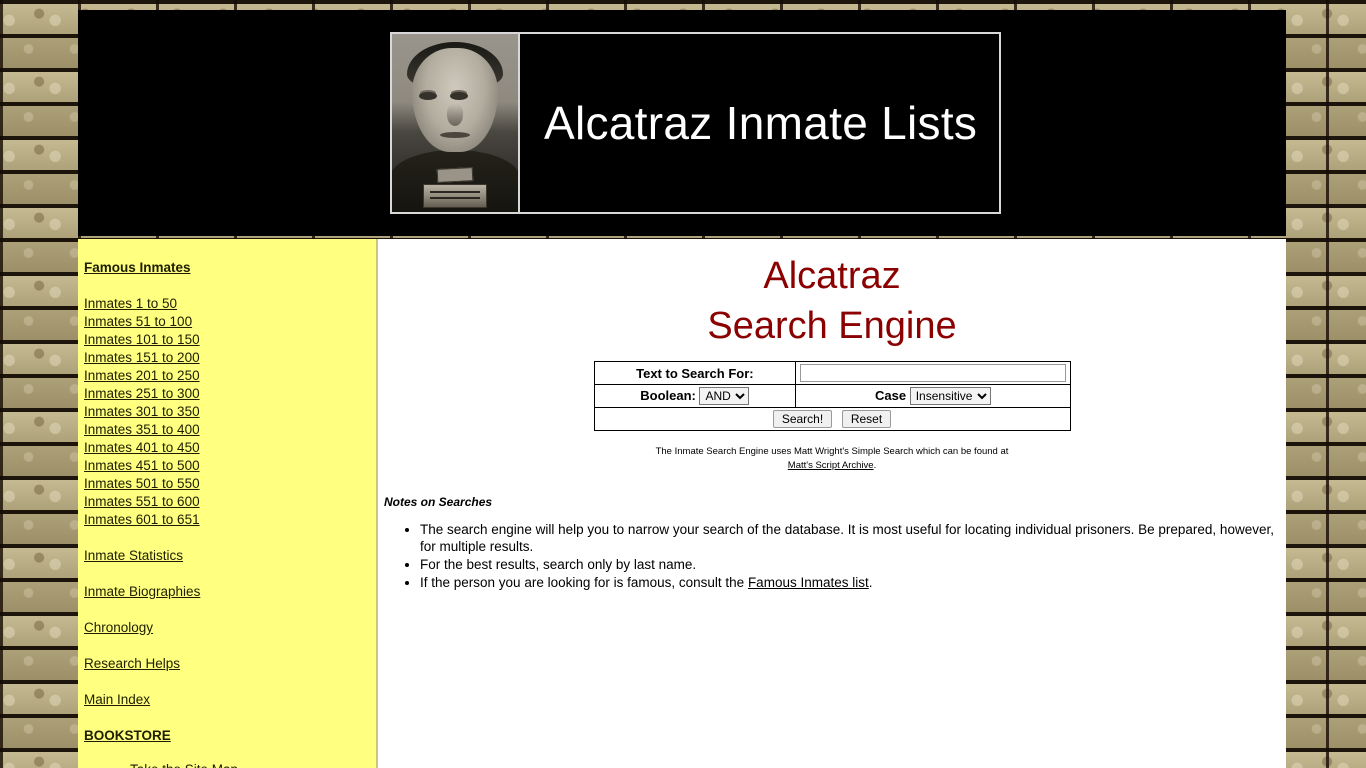 This screenshot has height=768, width=1366. What do you see at coordinates (724, 396) in the screenshot?
I see `boolean-select: AND OR` at bounding box center [724, 396].